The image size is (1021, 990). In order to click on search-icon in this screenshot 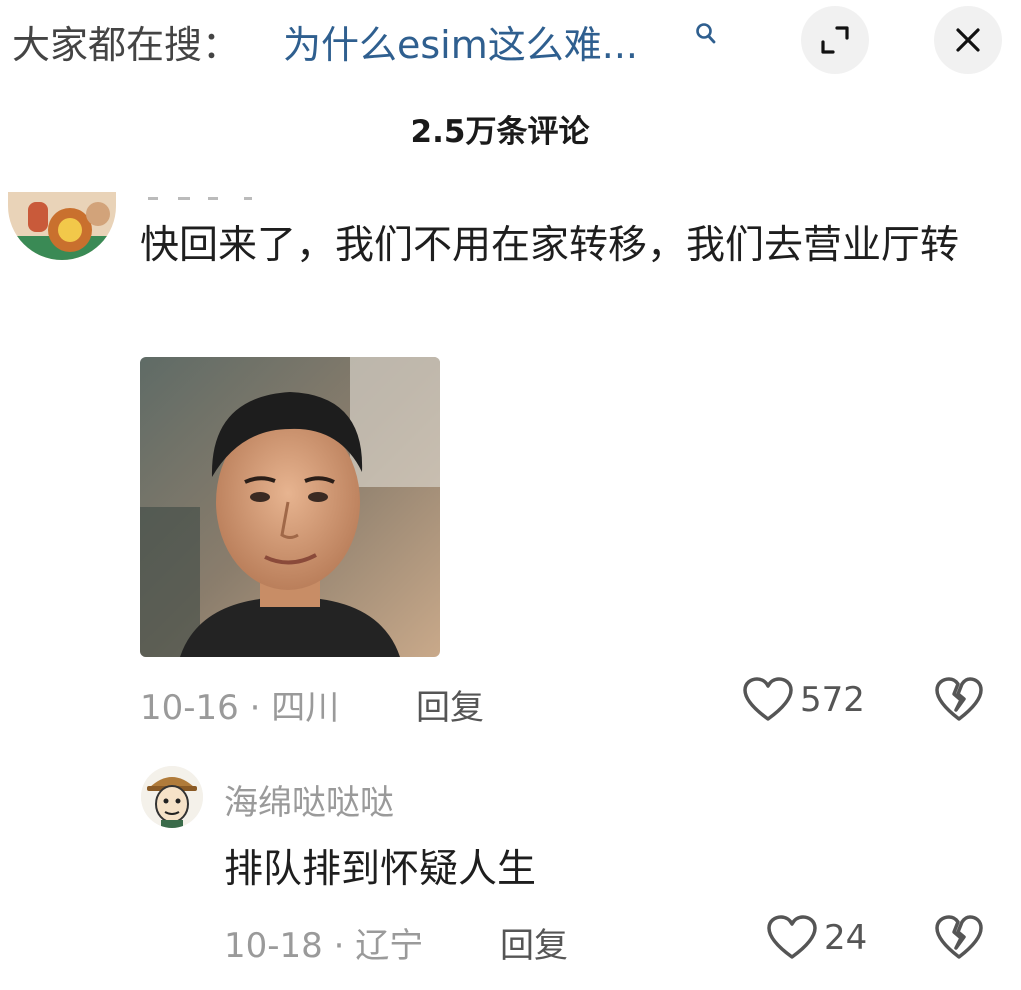, I will do `click(706, 34)`.